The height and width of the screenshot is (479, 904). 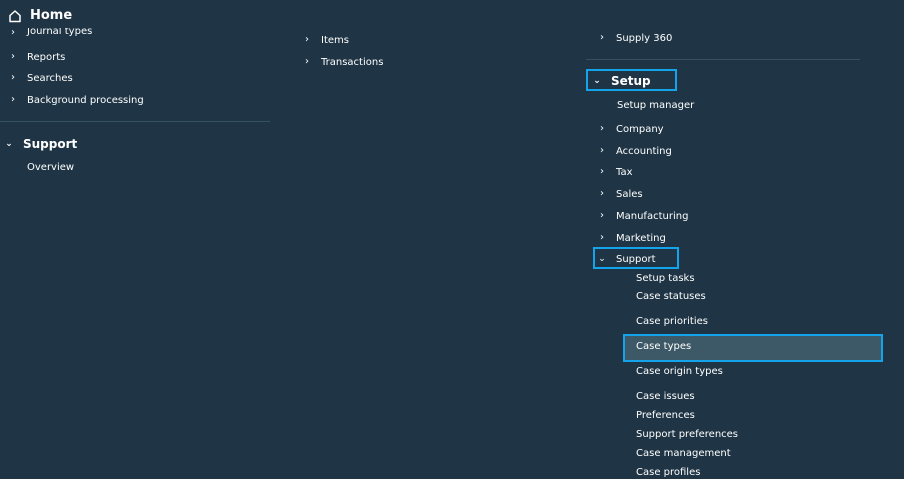 What do you see at coordinates (50, 33) in the screenshot?
I see `menu-item-journal-types: › Journal types` at bounding box center [50, 33].